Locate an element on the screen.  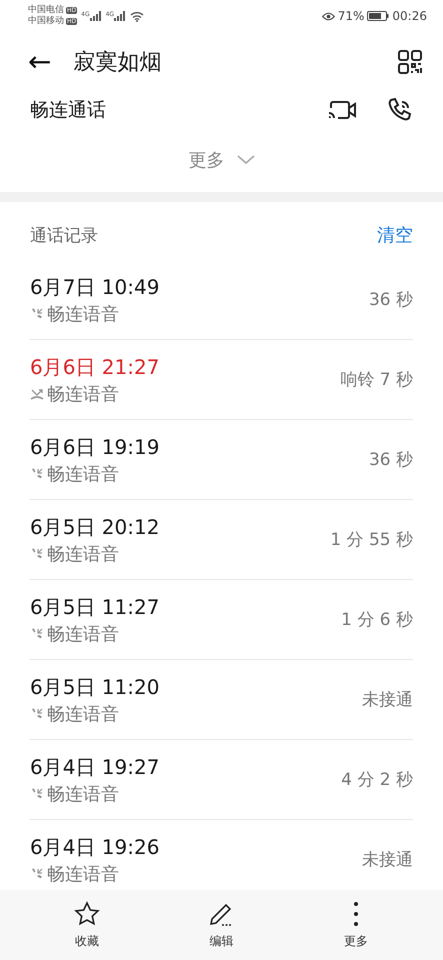
call-row: 6月7日 10:49 畅连语音 36 秒 is located at coordinates (221, 300).